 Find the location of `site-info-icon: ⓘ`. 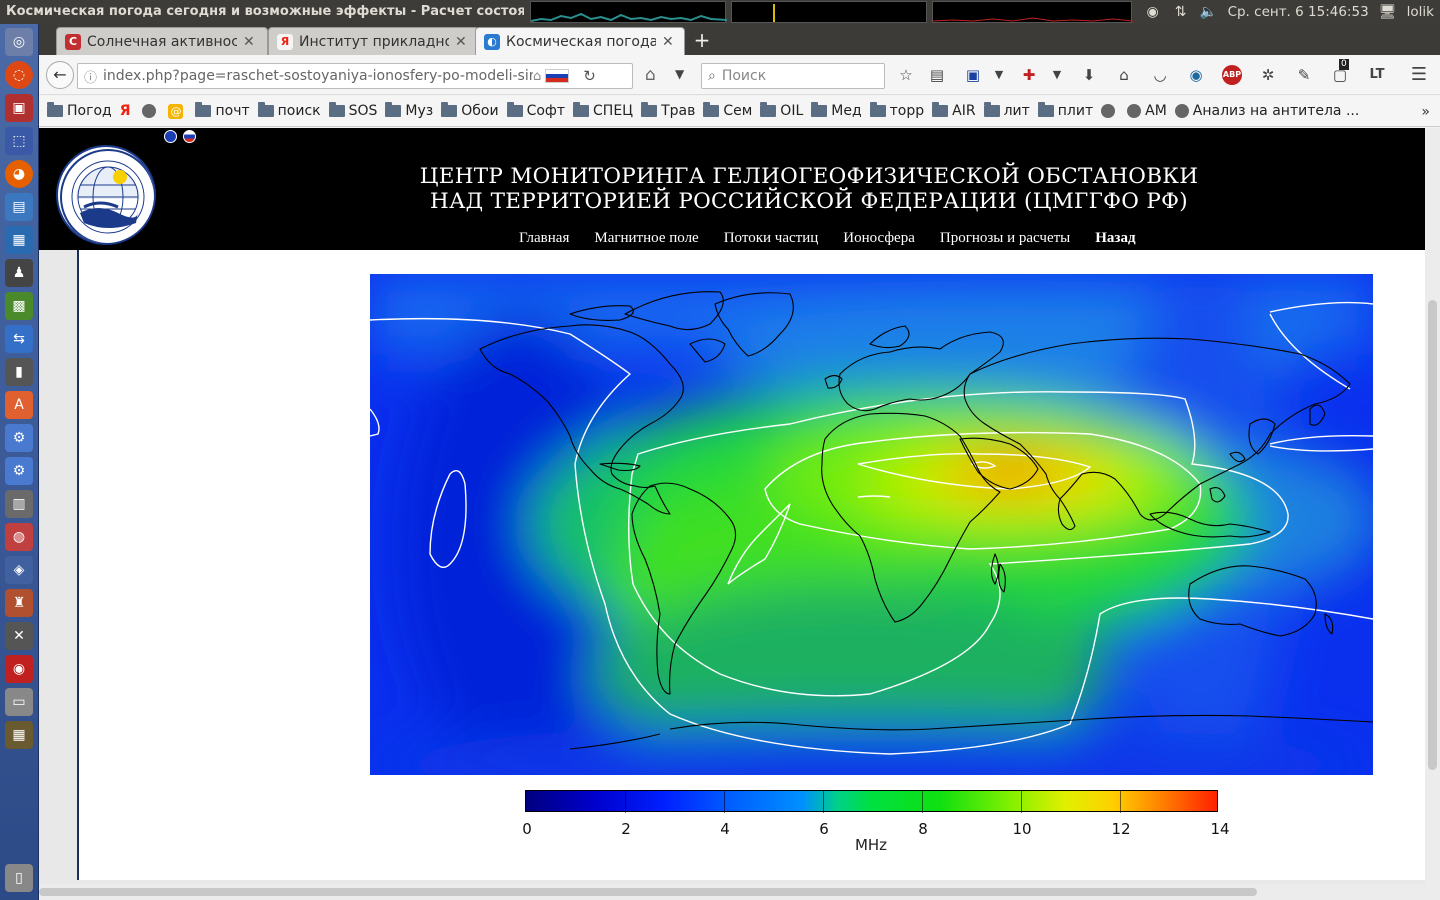

site-info-icon: ⓘ is located at coordinates (90, 76).